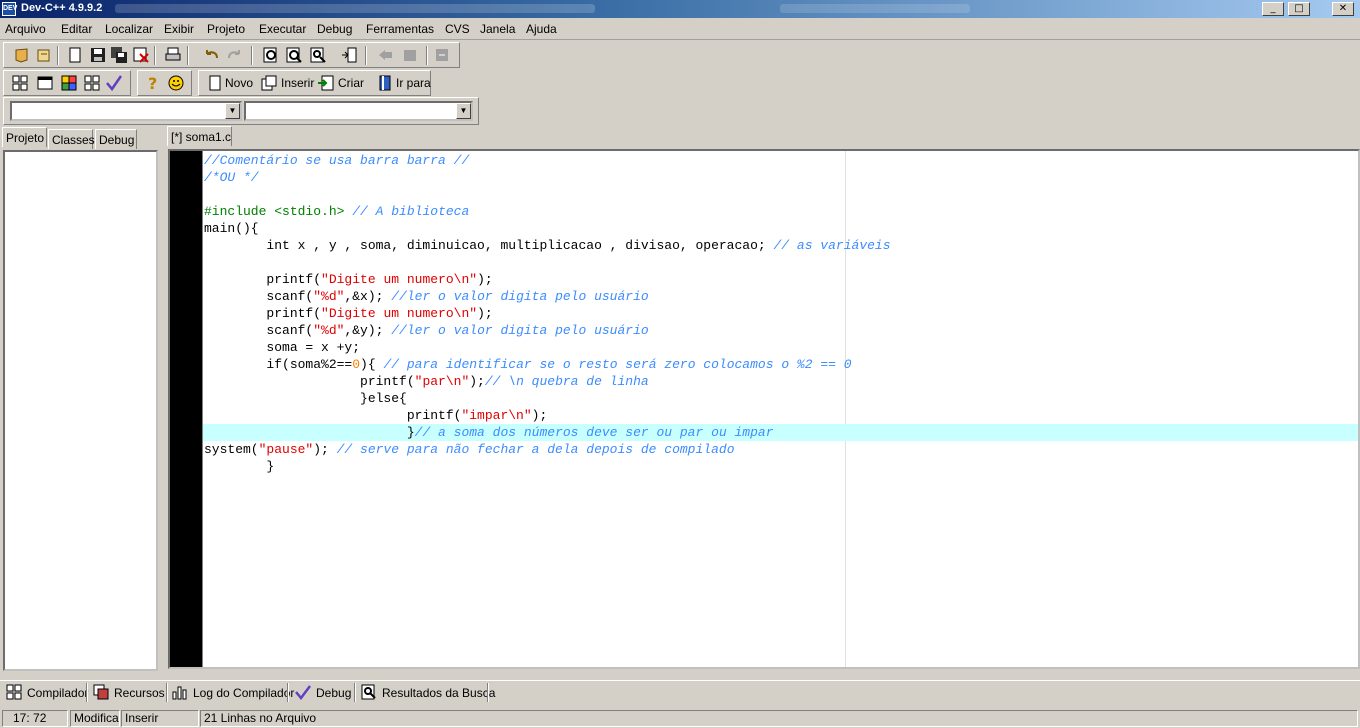  What do you see at coordinates (385, 55) in the screenshot?
I see `bookmark-back-icon` at bounding box center [385, 55].